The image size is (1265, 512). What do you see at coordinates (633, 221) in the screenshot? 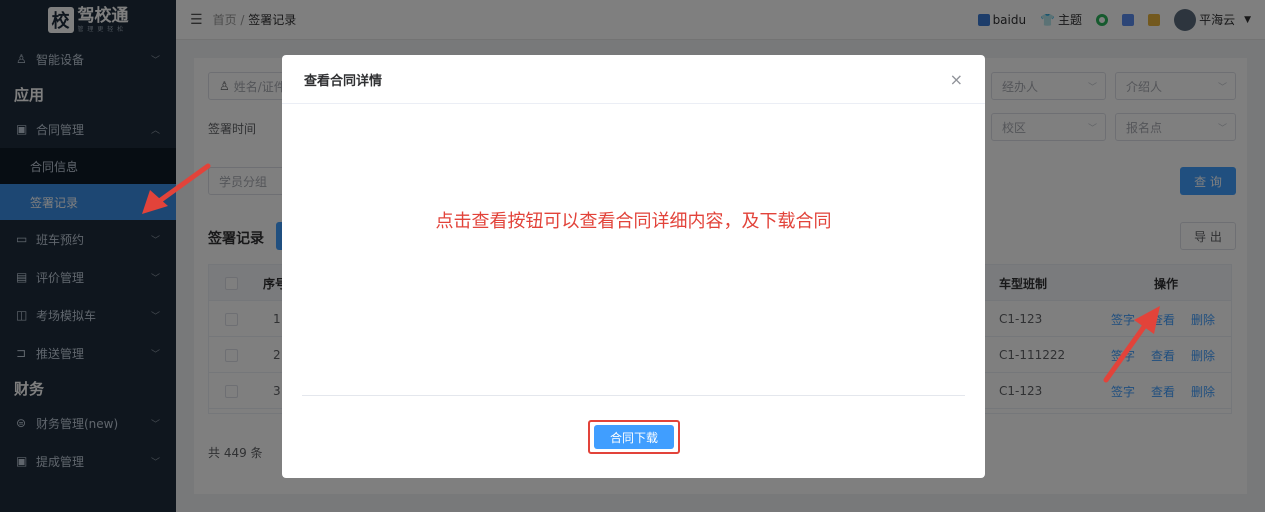
I see `instruction-text: 点击查看按钮可以查看合同详细内容，及下载合同` at bounding box center [633, 221].